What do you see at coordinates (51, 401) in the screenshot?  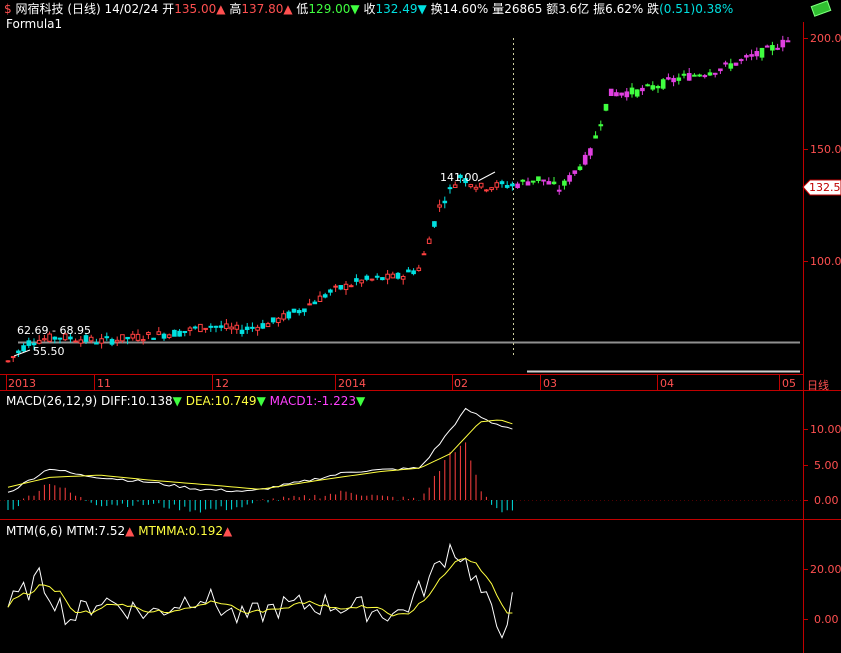 I see `macd-title: MACD(26,12,9)` at bounding box center [51, 401].